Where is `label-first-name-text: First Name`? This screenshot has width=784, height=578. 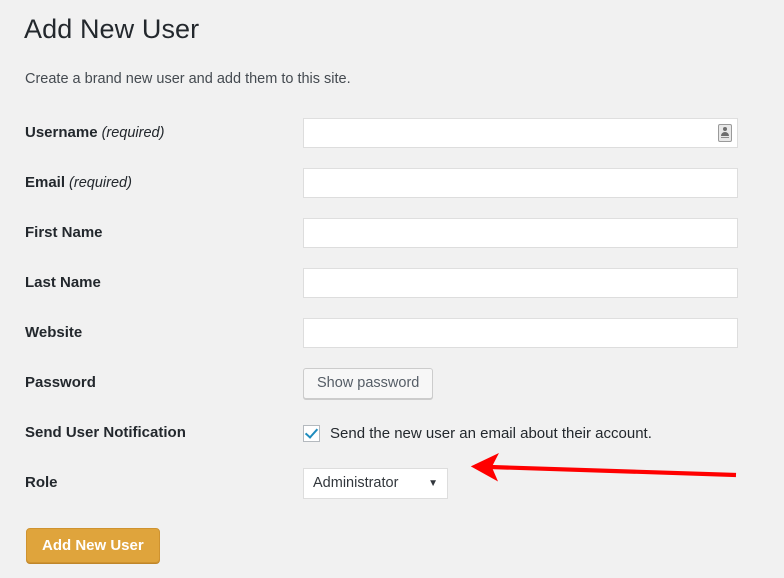
label-first-name-text: First Name is located at coordinates (64, 232).